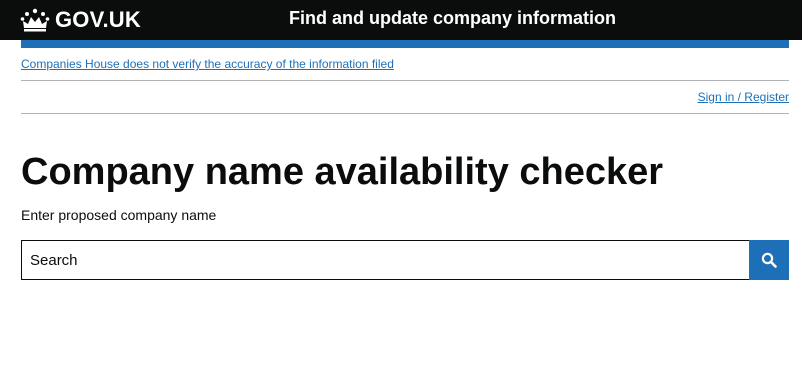 This screenshot has width=802, height=368. Describe the element at coordinates (405, 44) in the screenshot. I see `header-accent-bar` at that location.